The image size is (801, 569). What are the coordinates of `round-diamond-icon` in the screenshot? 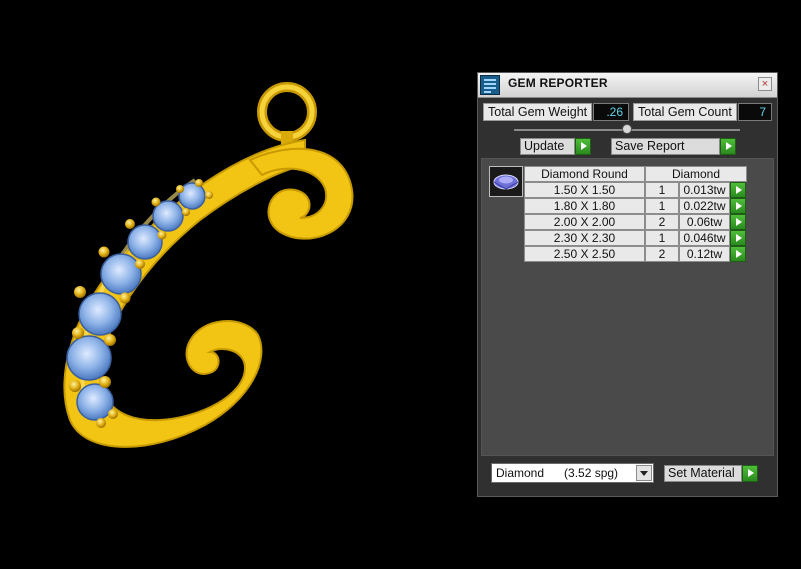 It's located at (506, 181).